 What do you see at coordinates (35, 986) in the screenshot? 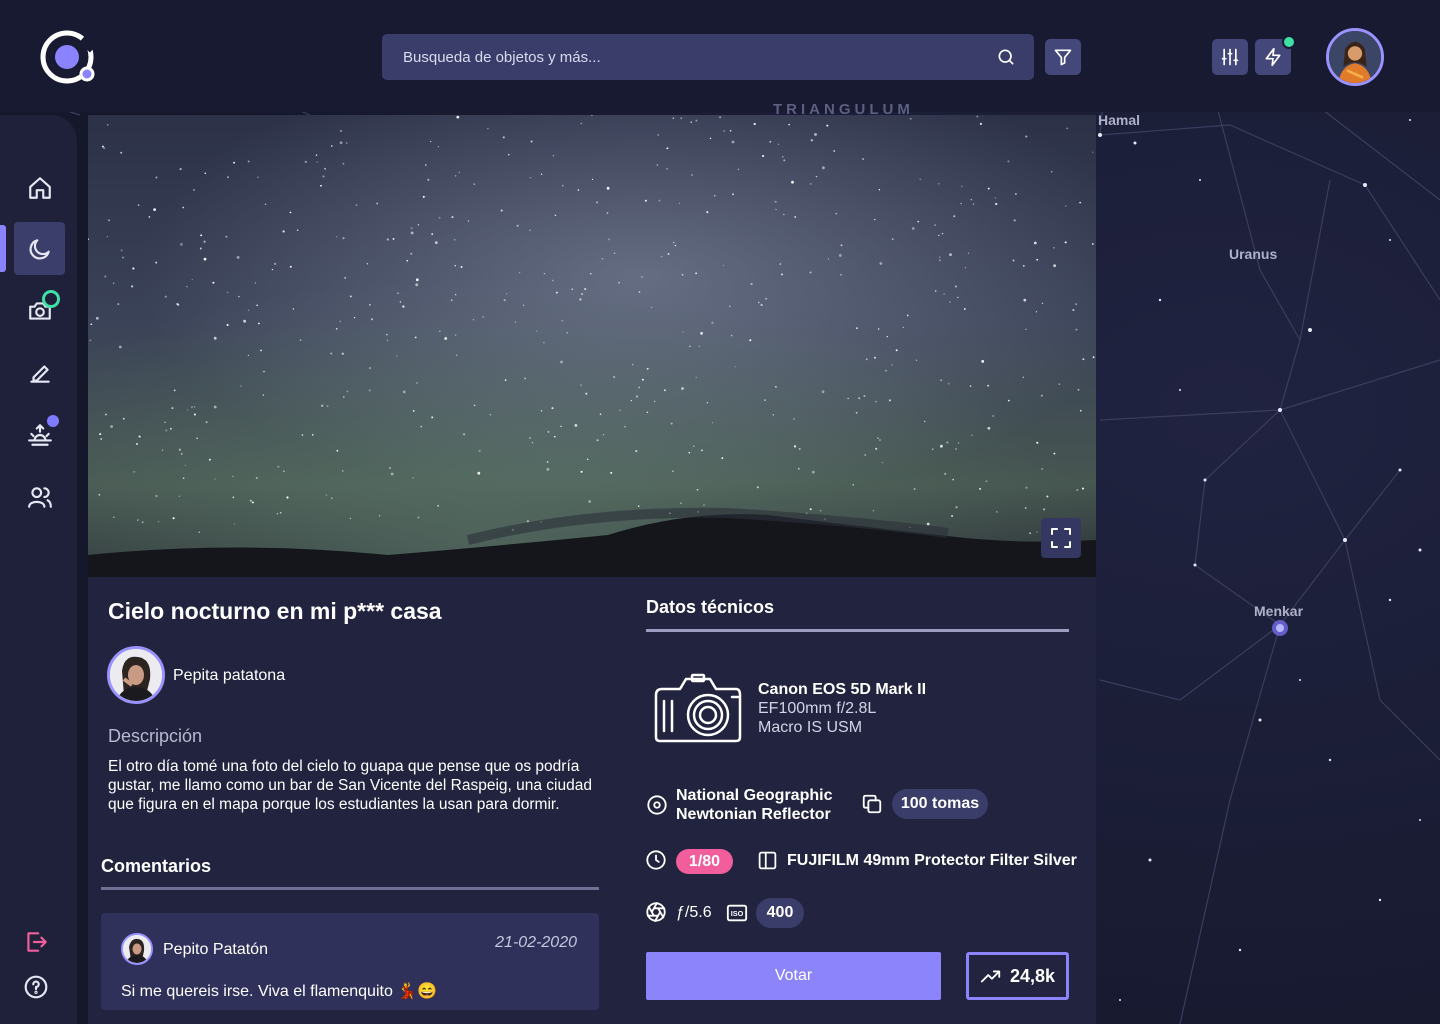
I see `help-button` at bounding box center [35, 986].